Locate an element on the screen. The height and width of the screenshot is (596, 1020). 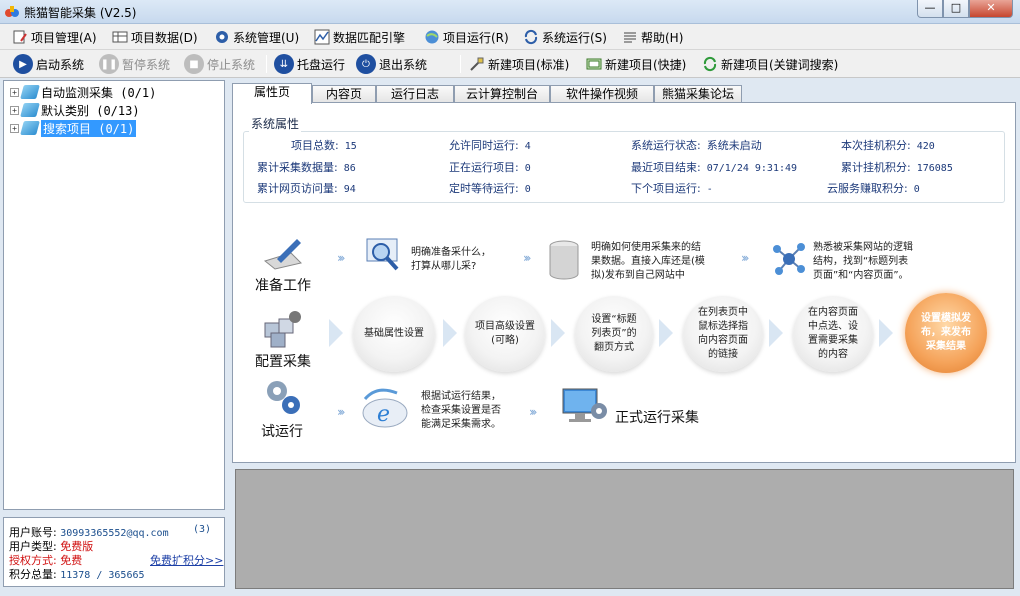
database-icon is located at coordinates (564, 260).